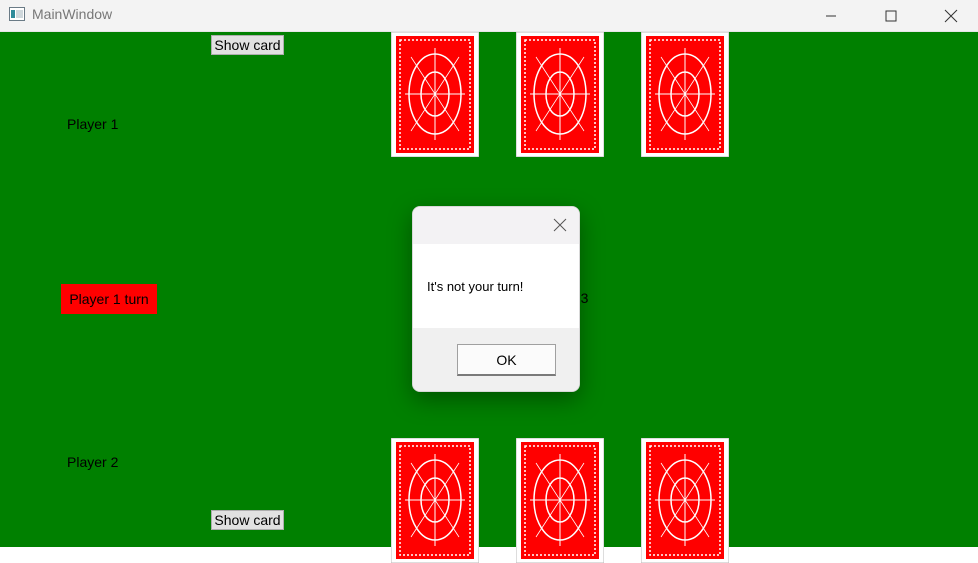  What do you see at coordinates (475, 286) in the screenshot?
I see `dialog-message: It's not your turn!` at bounding box center [475, 286].